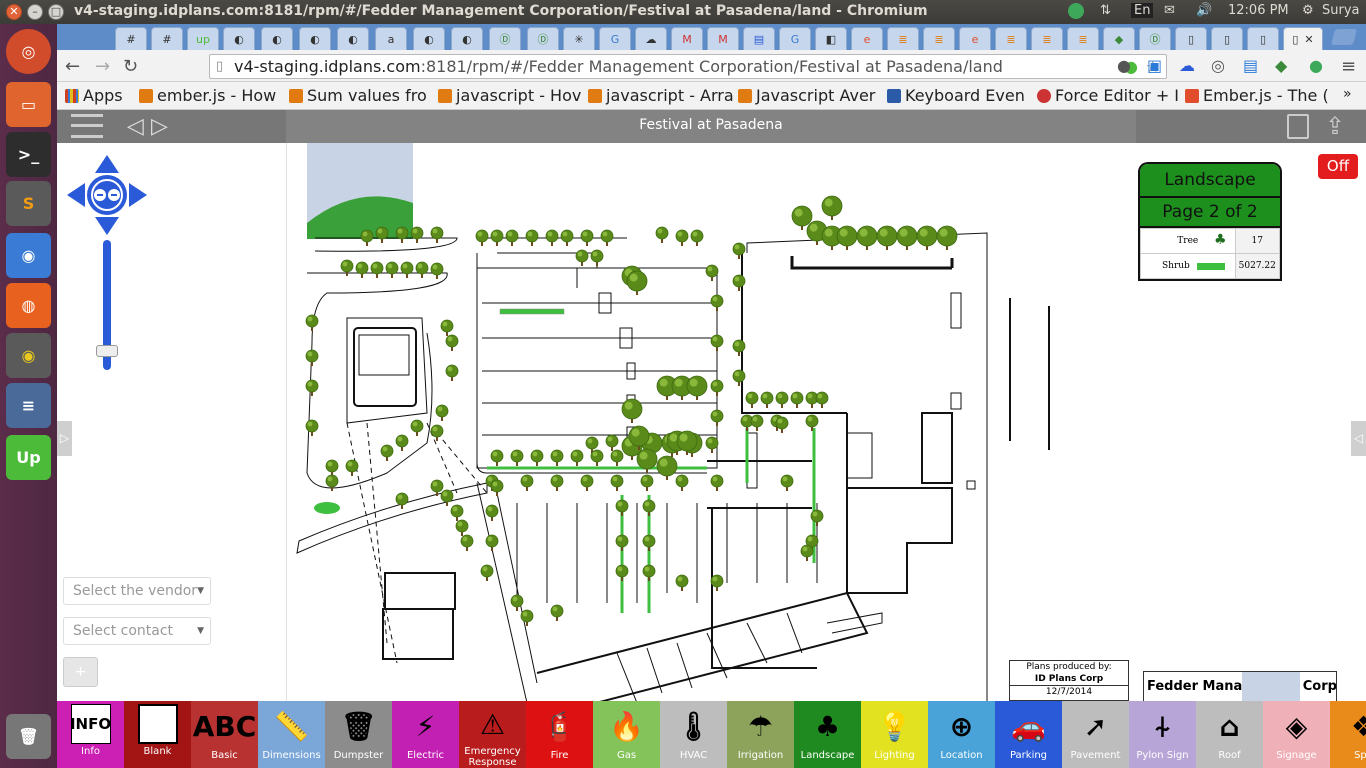  Describe the element at coordinates (1028, 734) in the screenshot. I see `category-parking: 🚗 Parking` at that location.